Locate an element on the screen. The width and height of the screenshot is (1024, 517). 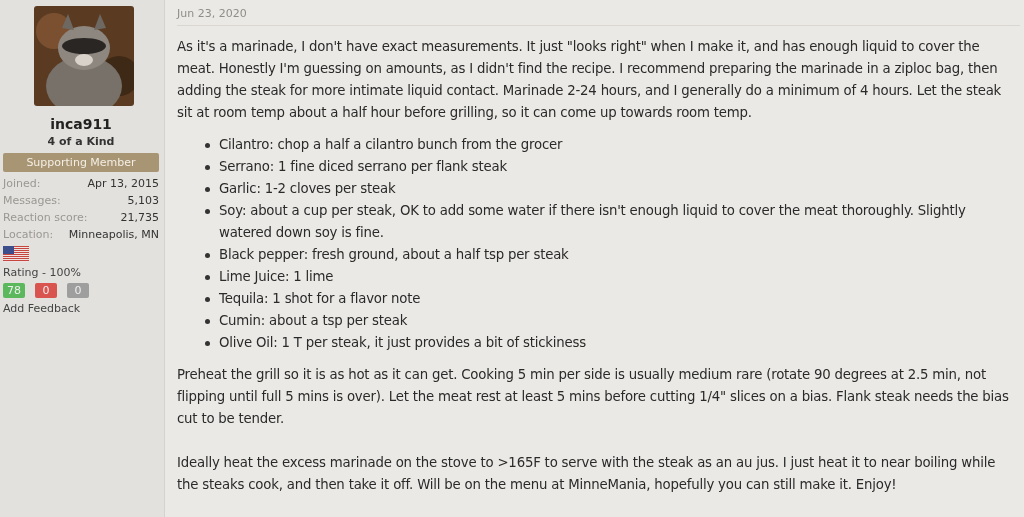
post-date: Jun 23, 2020 is located at coordinates (598, 15).